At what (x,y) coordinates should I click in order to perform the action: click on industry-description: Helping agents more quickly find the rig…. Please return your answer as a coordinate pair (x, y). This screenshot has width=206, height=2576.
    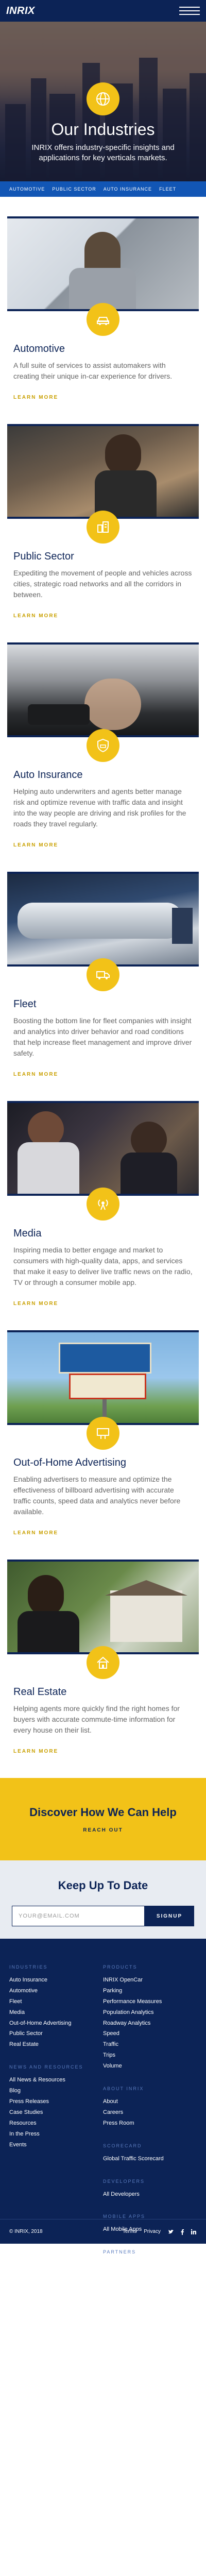
    Looking at the image, I should click on (96, 1719).